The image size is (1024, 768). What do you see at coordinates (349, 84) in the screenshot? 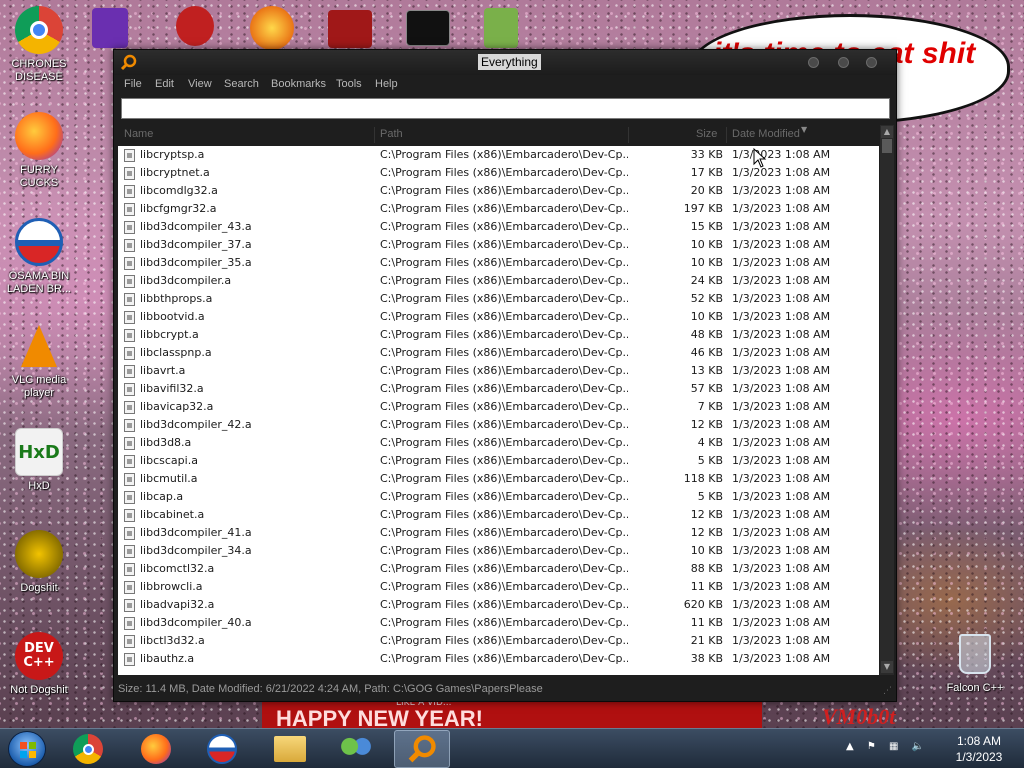
I see `menu-tools: Tools` at bounding box center [349, 84].